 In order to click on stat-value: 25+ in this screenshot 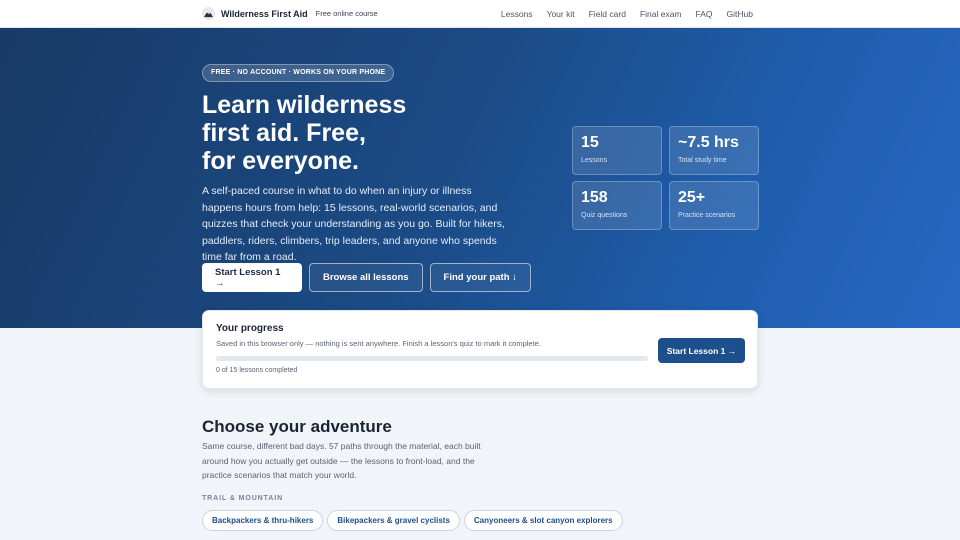, I will do `click(692, 197)`.